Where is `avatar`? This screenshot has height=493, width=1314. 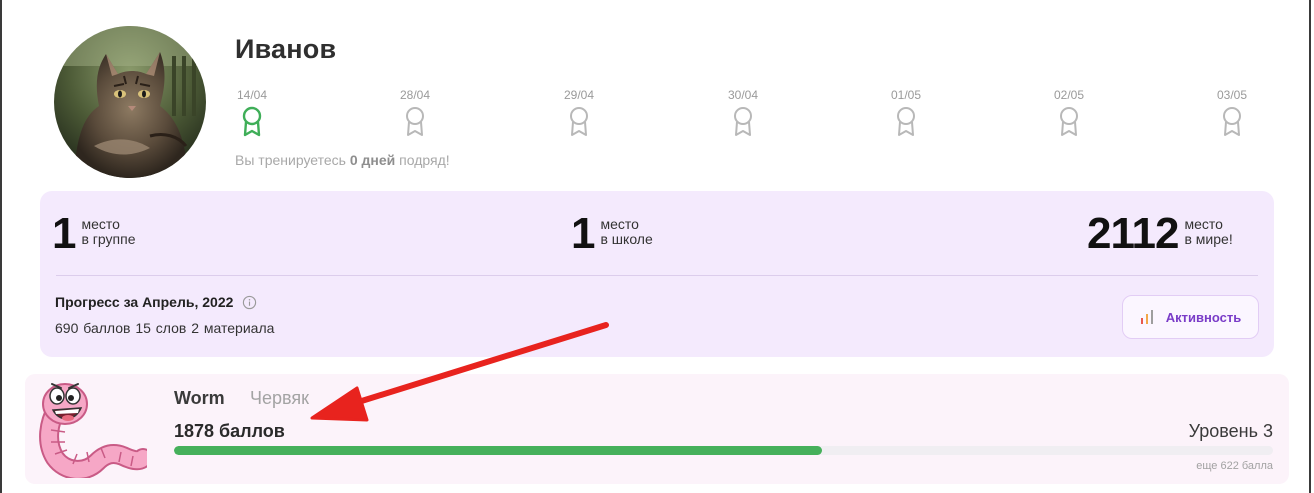
avatar is located at coordinates (130, 102).